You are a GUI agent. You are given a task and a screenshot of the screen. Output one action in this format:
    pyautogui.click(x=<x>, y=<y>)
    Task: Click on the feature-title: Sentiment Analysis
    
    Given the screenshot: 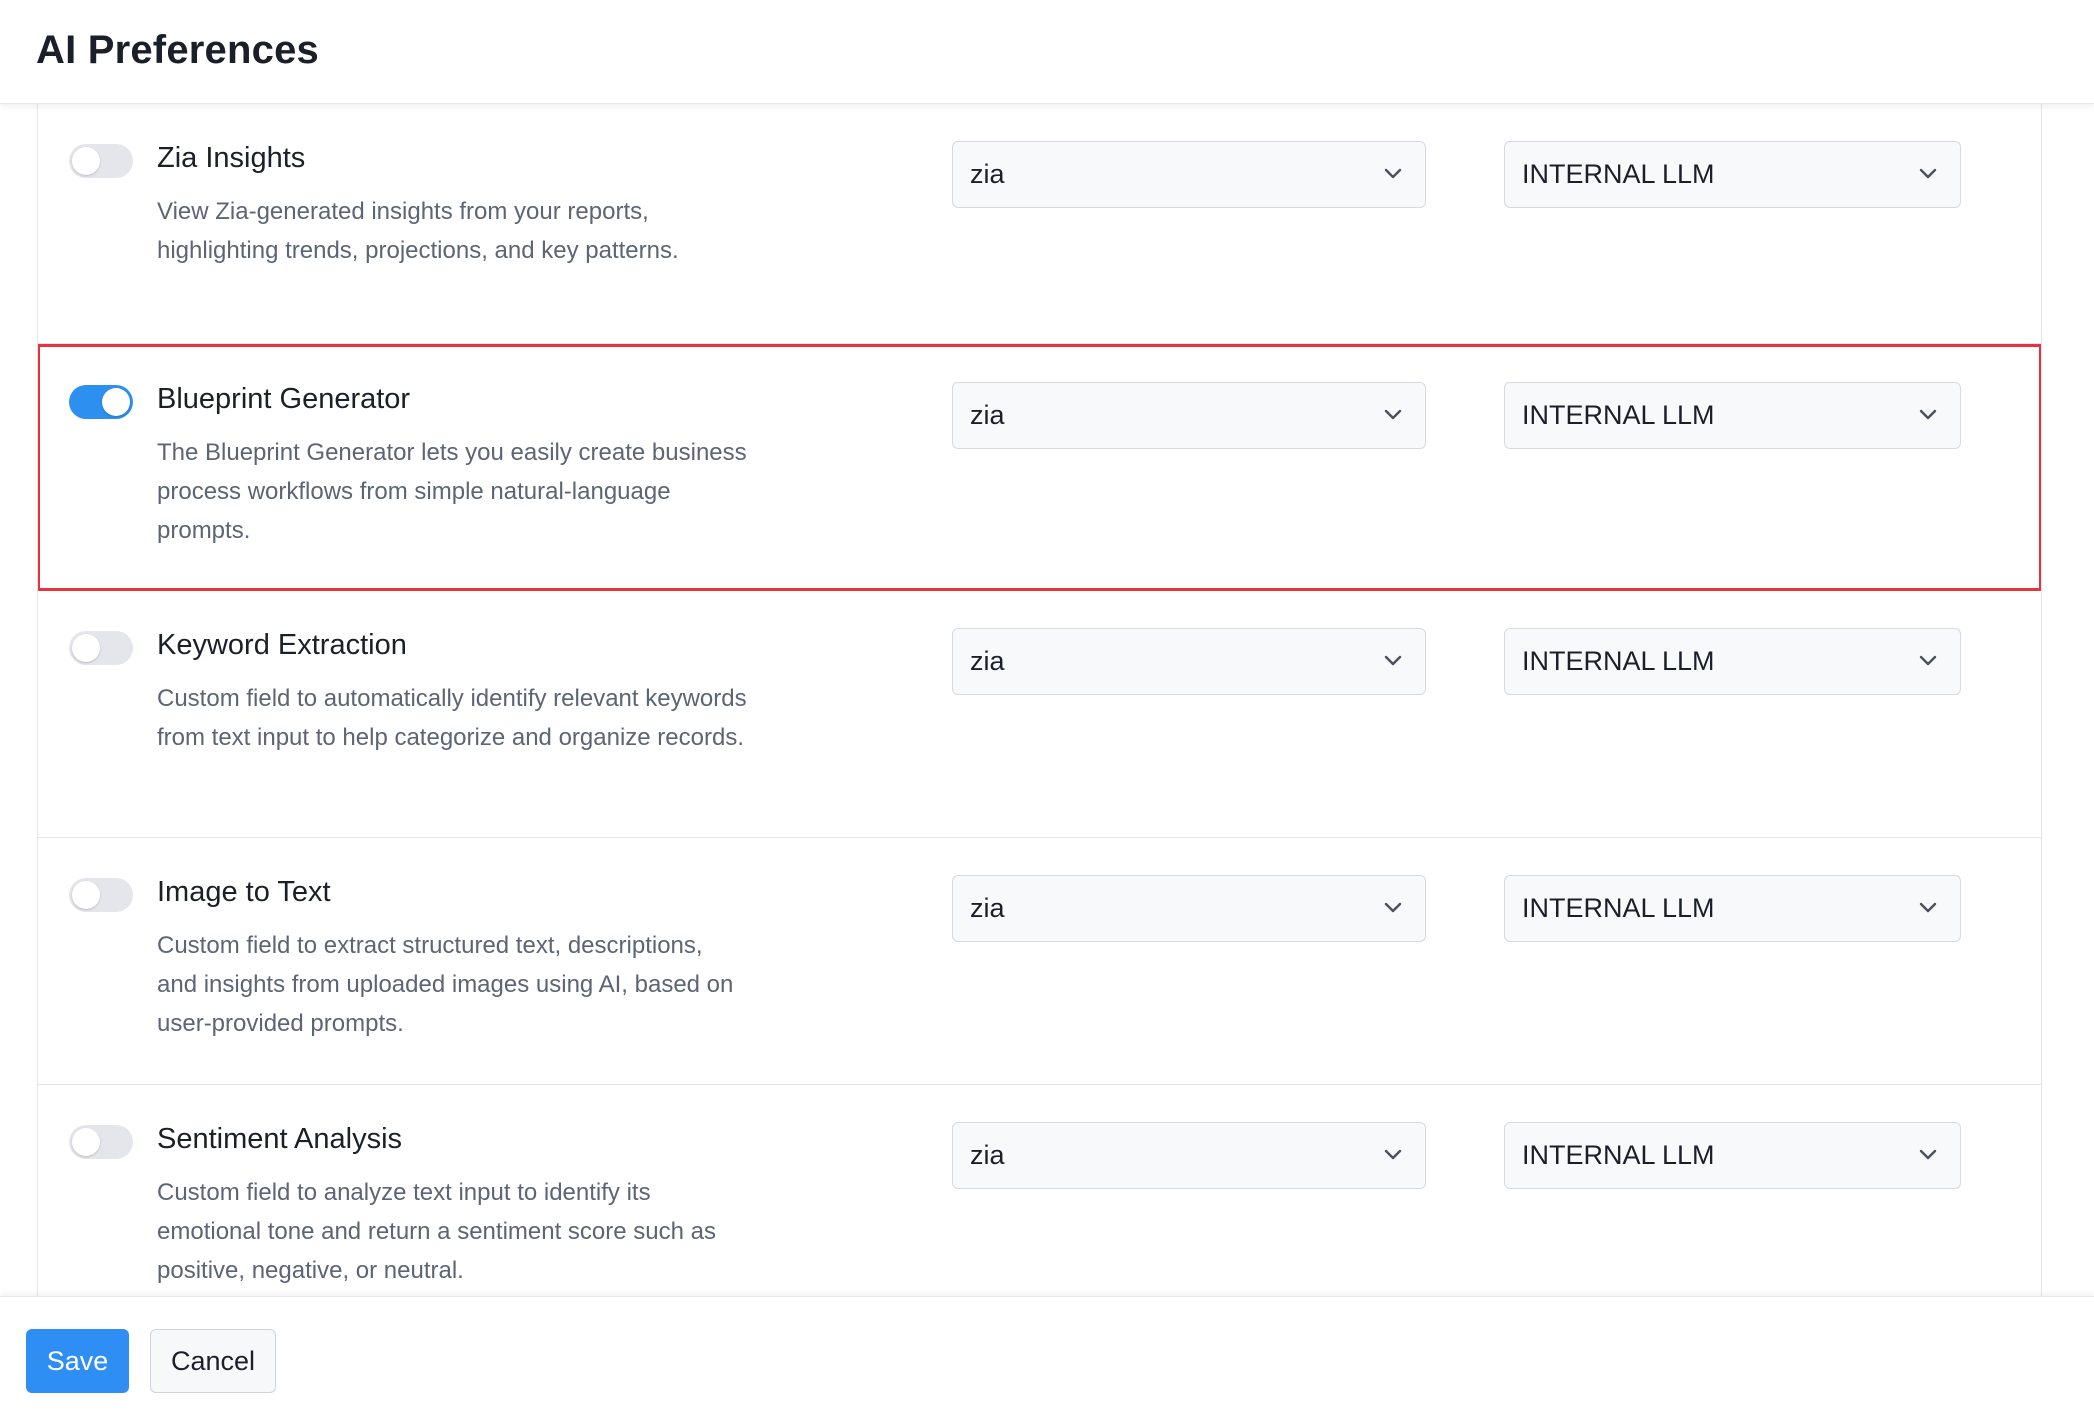 What is the action you would take?
    pyautogui.click(x=280, y=1139)
    